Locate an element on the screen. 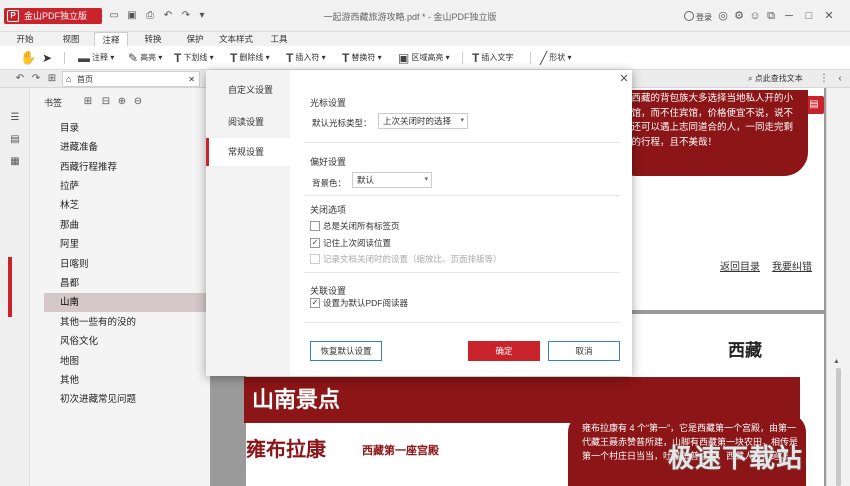  note-button: ▬ 注释 ▾ is located at coordinates (96, 58).